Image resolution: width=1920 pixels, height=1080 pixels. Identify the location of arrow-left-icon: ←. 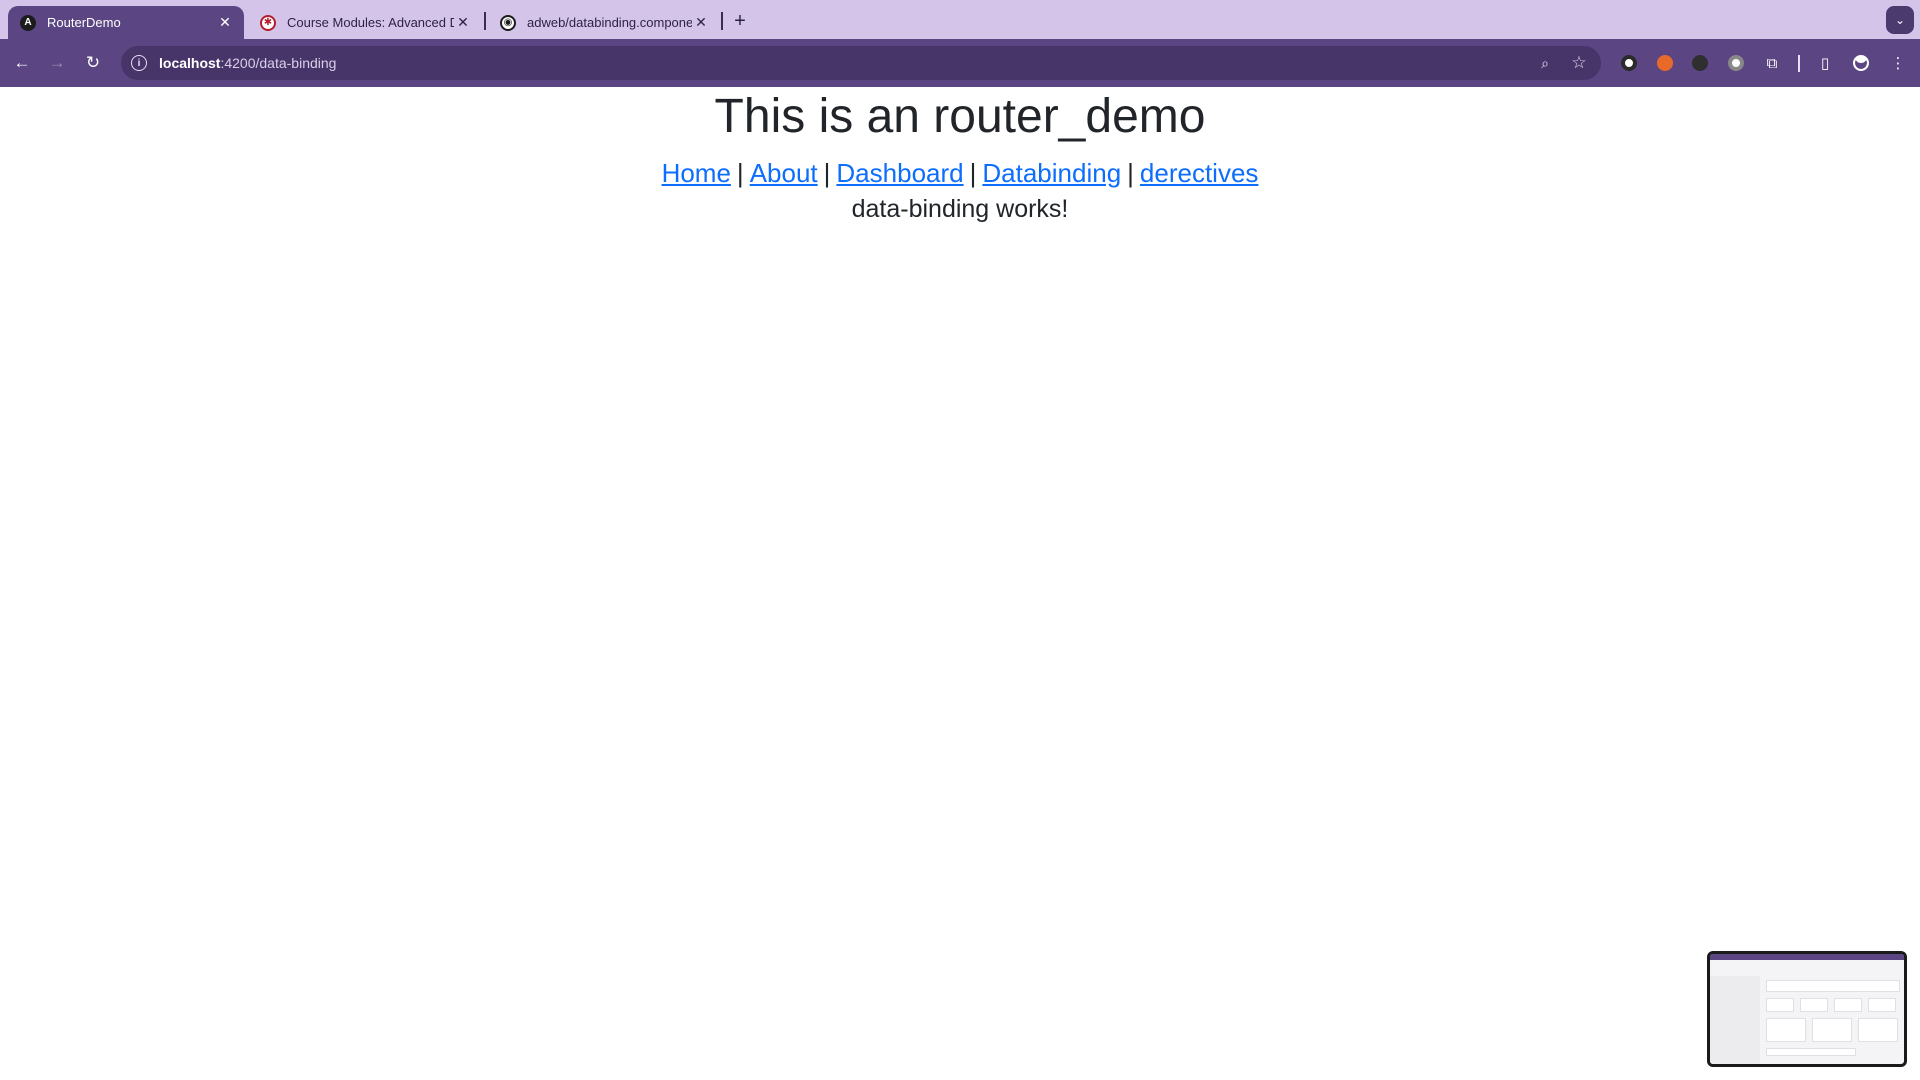
(22, 62).